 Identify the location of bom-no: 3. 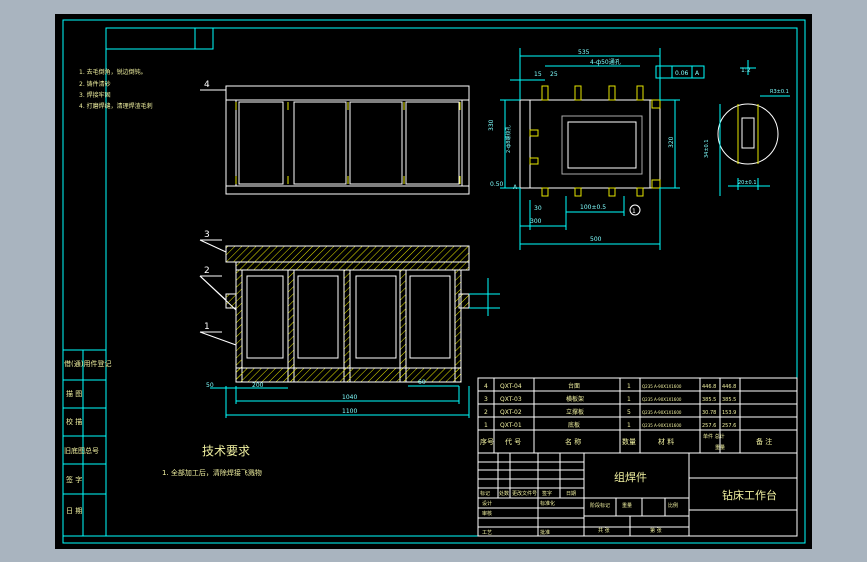
(486, 399).